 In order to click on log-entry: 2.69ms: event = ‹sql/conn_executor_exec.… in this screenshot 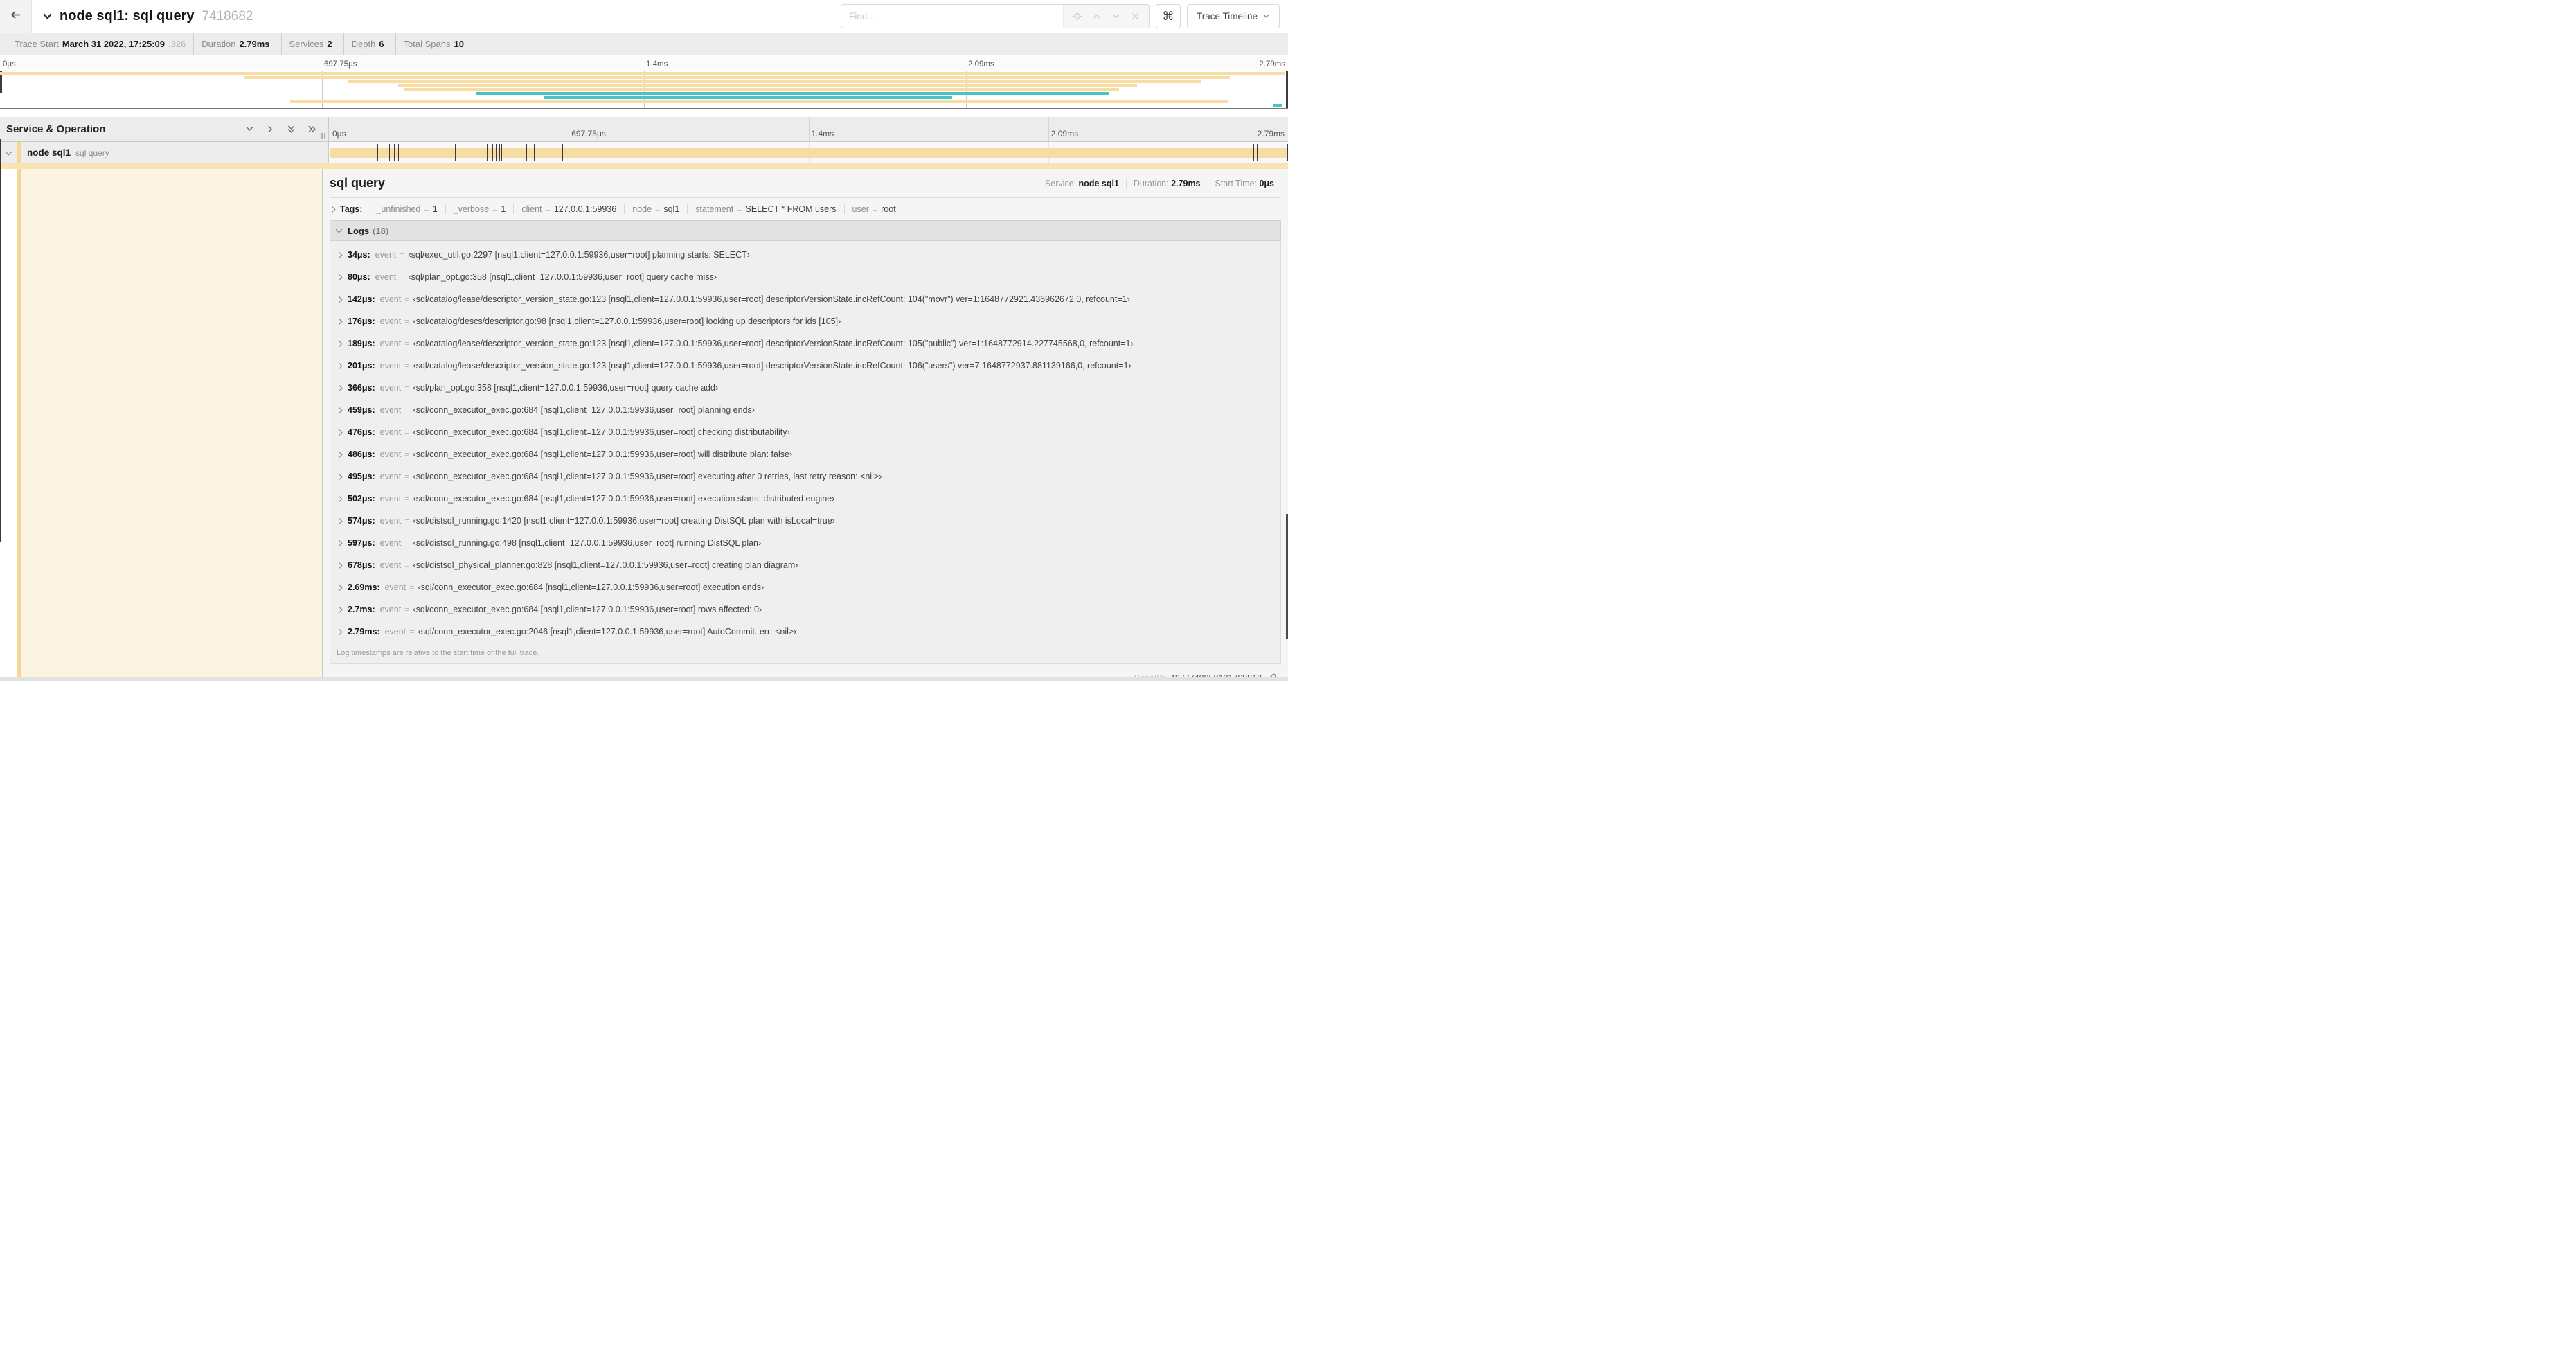, I will do `click(805, 587)`.